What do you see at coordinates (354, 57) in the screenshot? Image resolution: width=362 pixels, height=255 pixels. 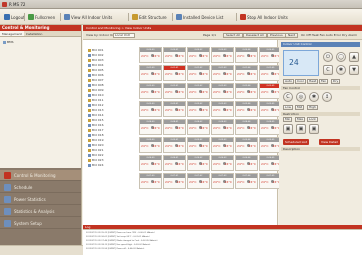 I see `temp-up-button: ▲` at bounding box center [354, 57].